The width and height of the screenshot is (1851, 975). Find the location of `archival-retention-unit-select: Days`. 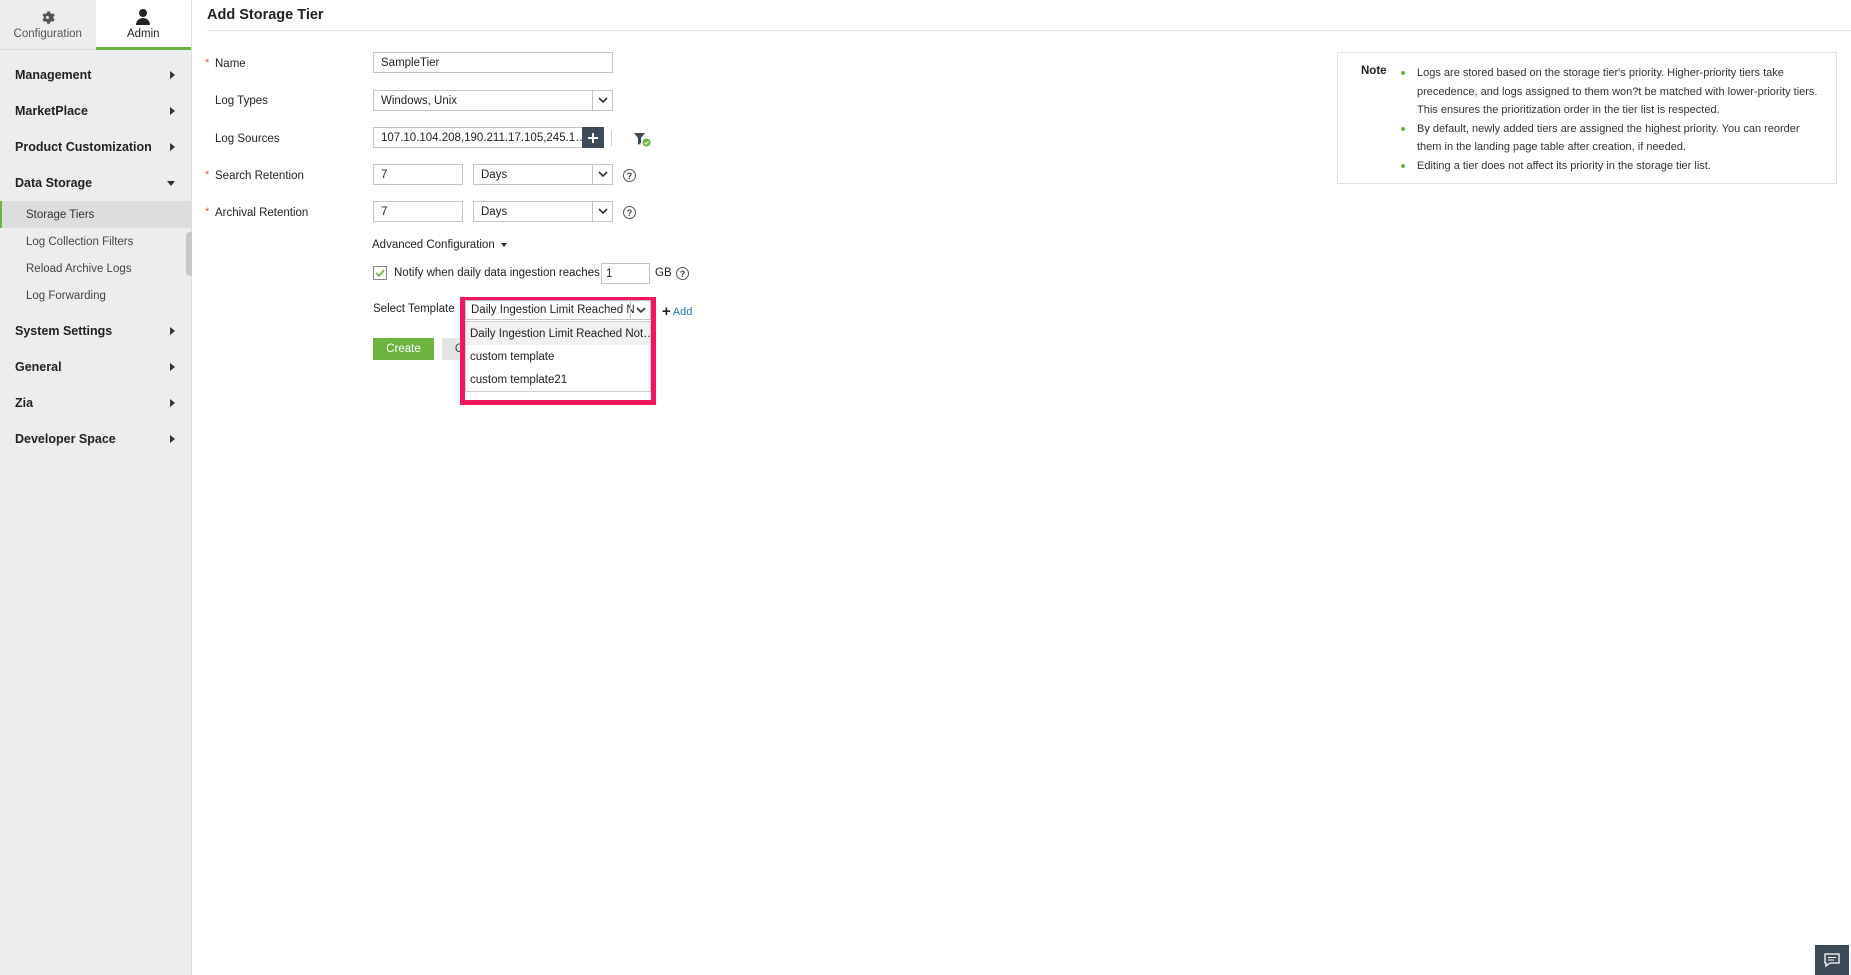

archival-retention-unit-select: Days is located at coordinates (543, 211).